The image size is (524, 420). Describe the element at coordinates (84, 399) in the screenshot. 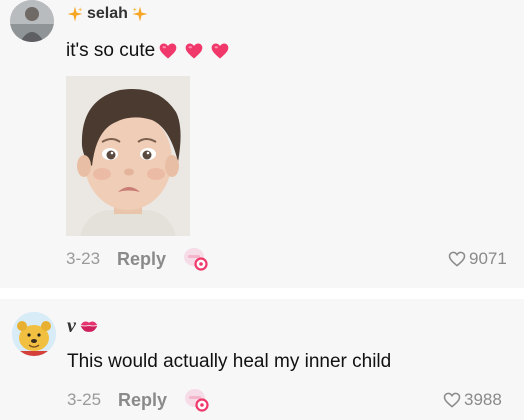

I see `comment-date: 3-25` at that location.